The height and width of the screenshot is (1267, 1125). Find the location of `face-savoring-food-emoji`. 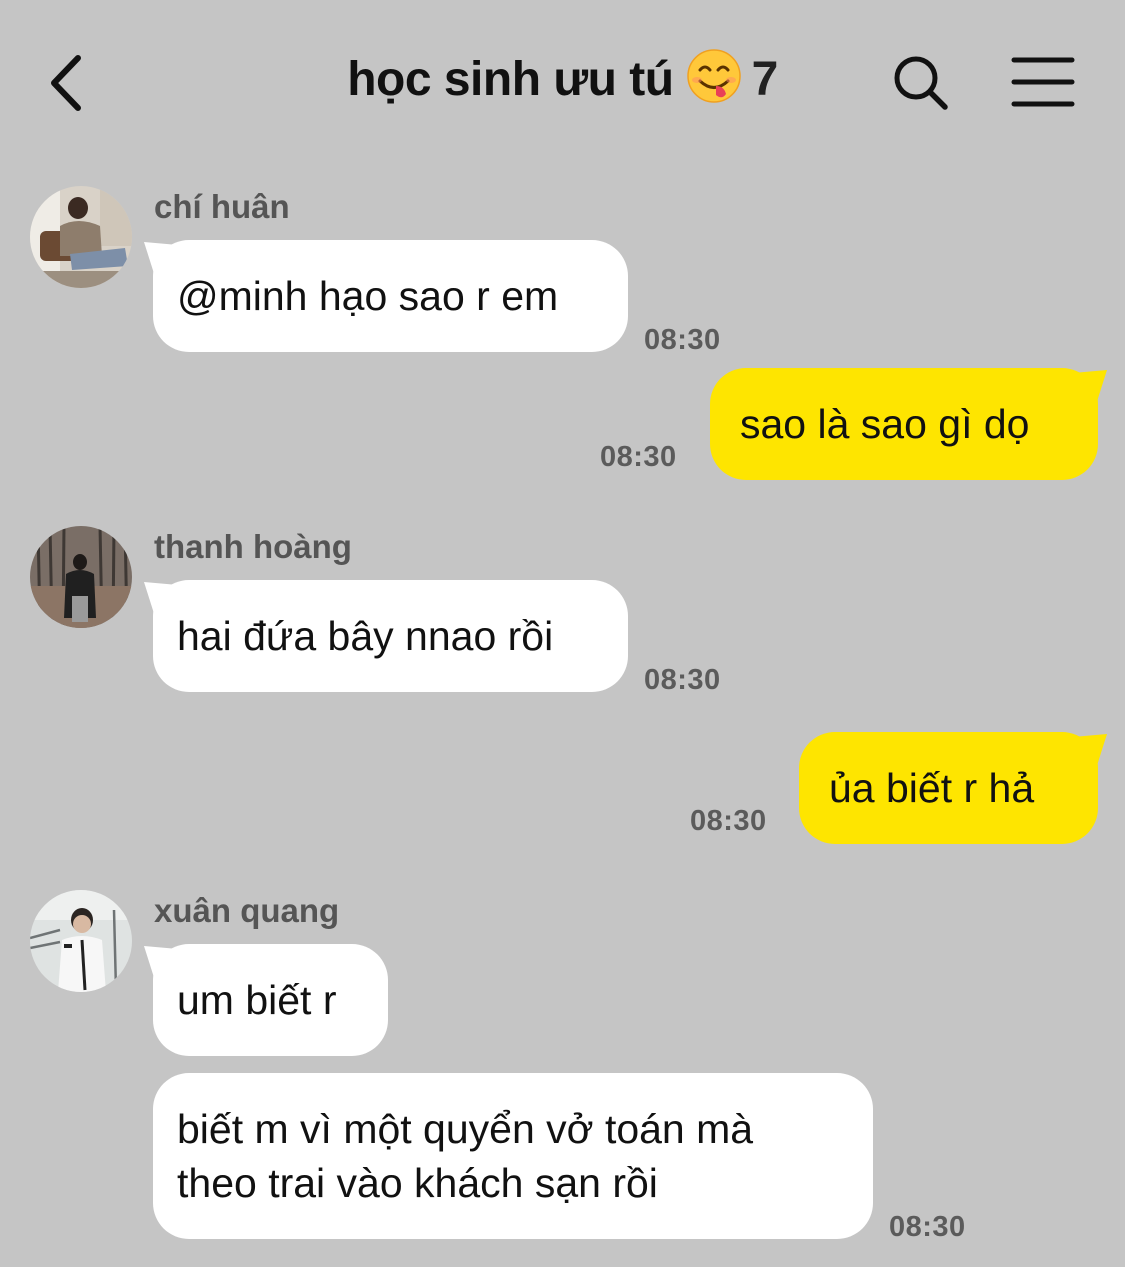

face-savoring-food-emoji is located at coordinates (714, 76).